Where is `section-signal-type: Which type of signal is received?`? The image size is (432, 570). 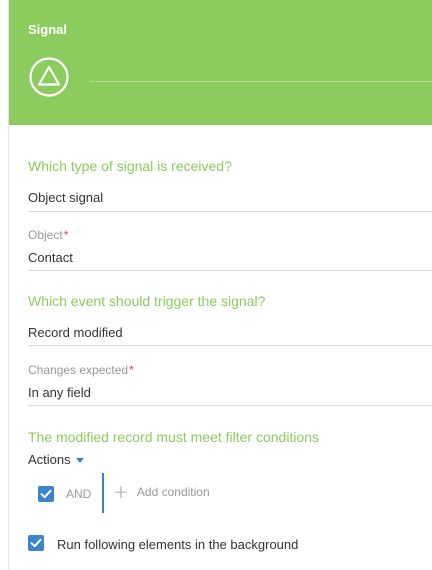 section-signal-type: Which type of signal is received? is located at coordinates (130, 166).